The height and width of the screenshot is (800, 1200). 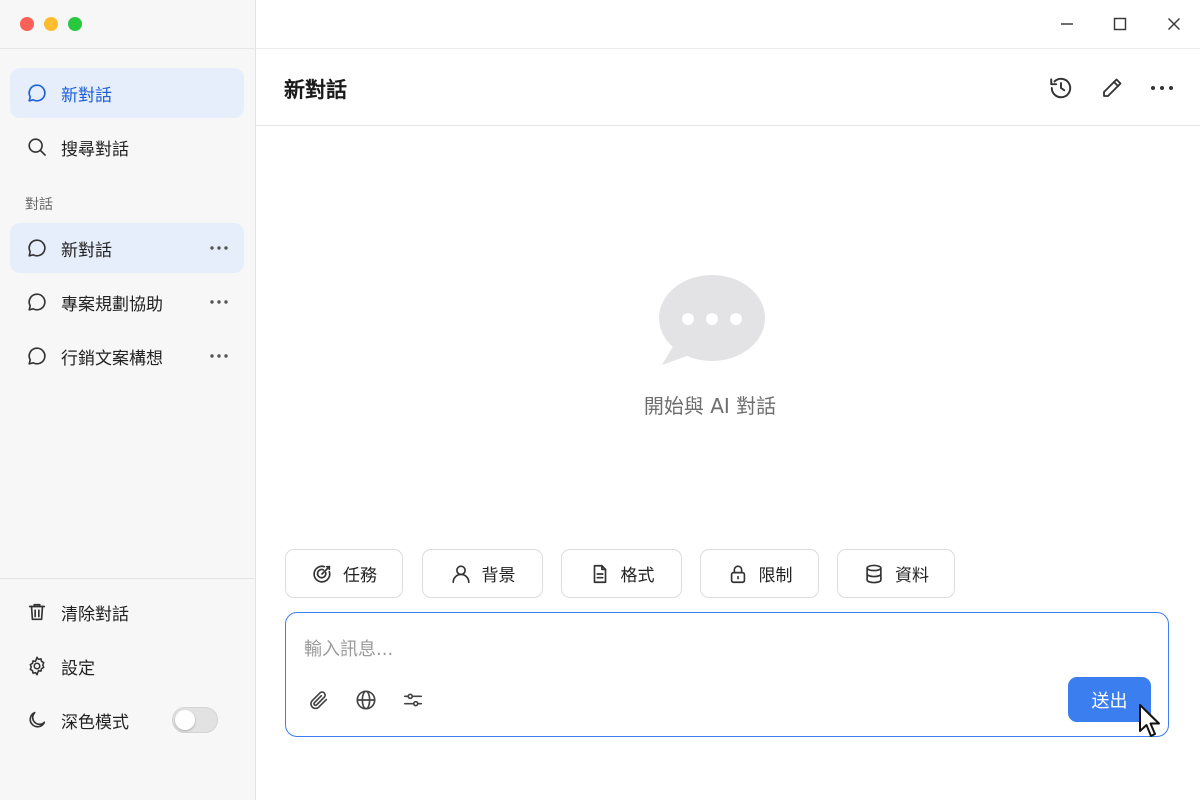 I want to click on chip-format: 格式, so click(x=621, y=573).